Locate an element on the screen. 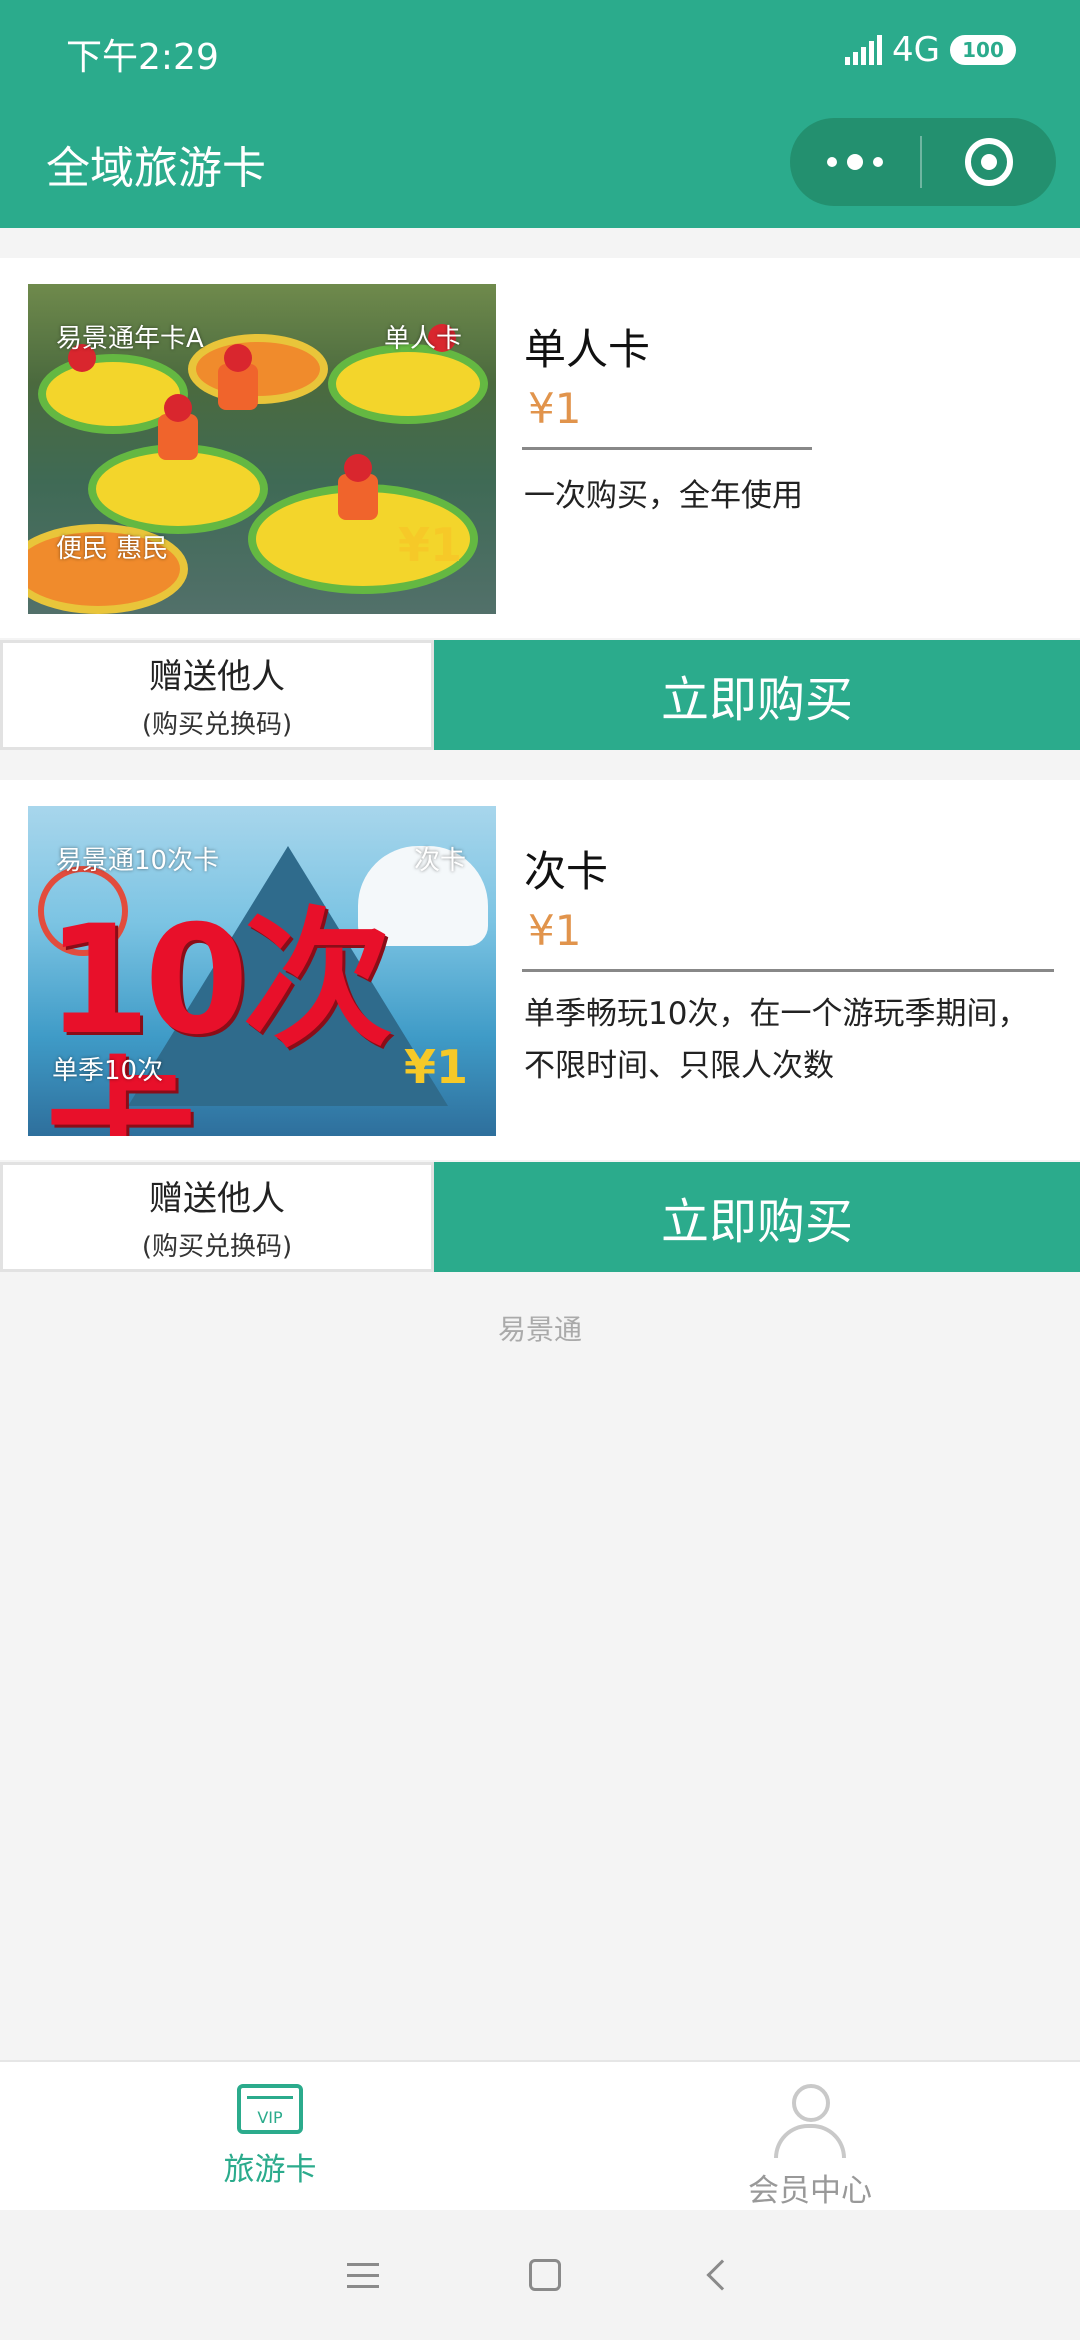  bottom-tab-bar: VIP 旅游卡 会员中心 is located at coordinates (540, 2135).